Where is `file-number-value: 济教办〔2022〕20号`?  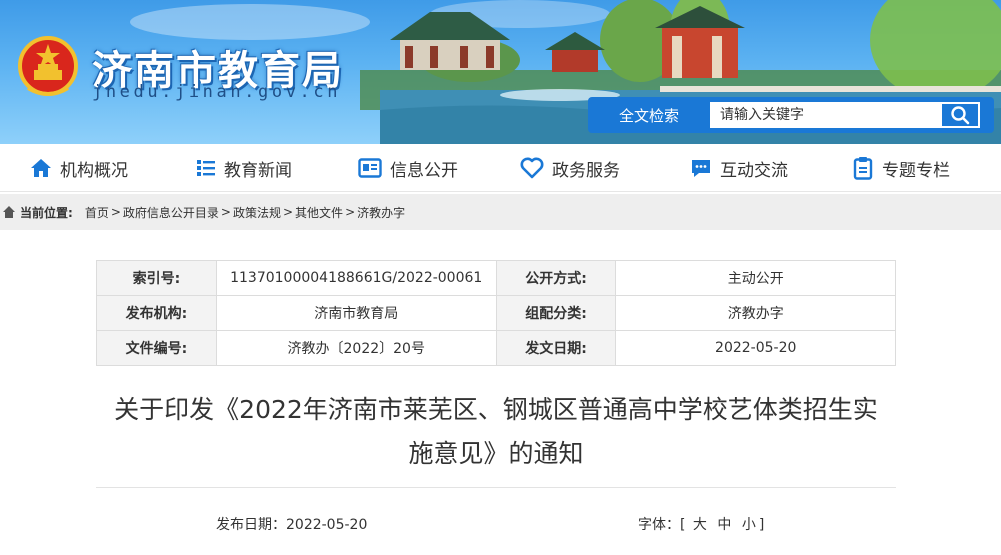 file-number-value: 济教办〔2022〕20号 is located at coordinates (356, 348).